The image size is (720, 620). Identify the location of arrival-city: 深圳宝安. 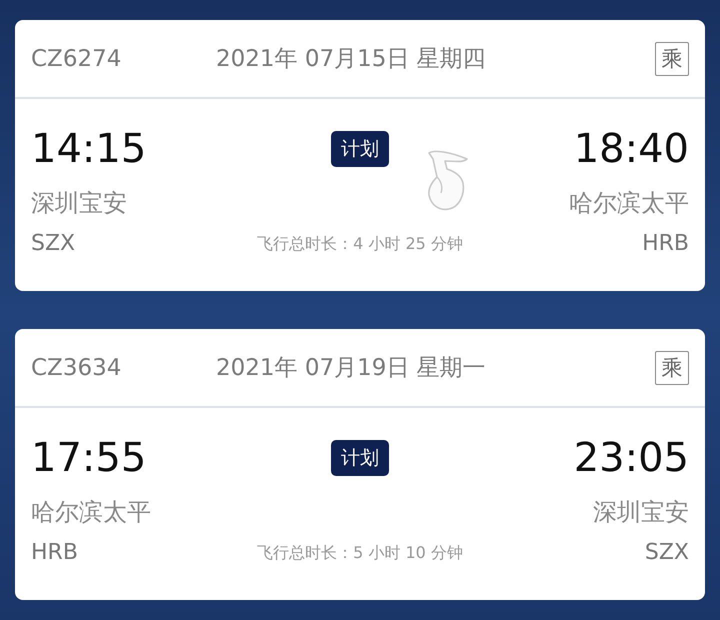
(641, 512).